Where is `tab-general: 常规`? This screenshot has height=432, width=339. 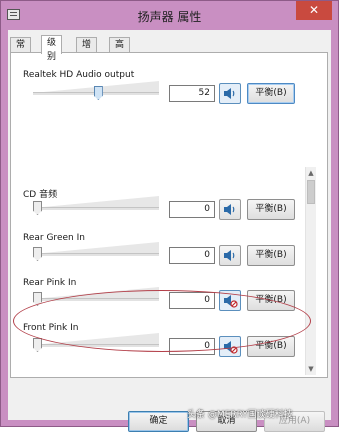 tab-general: 常规 is located at coordinates (21, 50).